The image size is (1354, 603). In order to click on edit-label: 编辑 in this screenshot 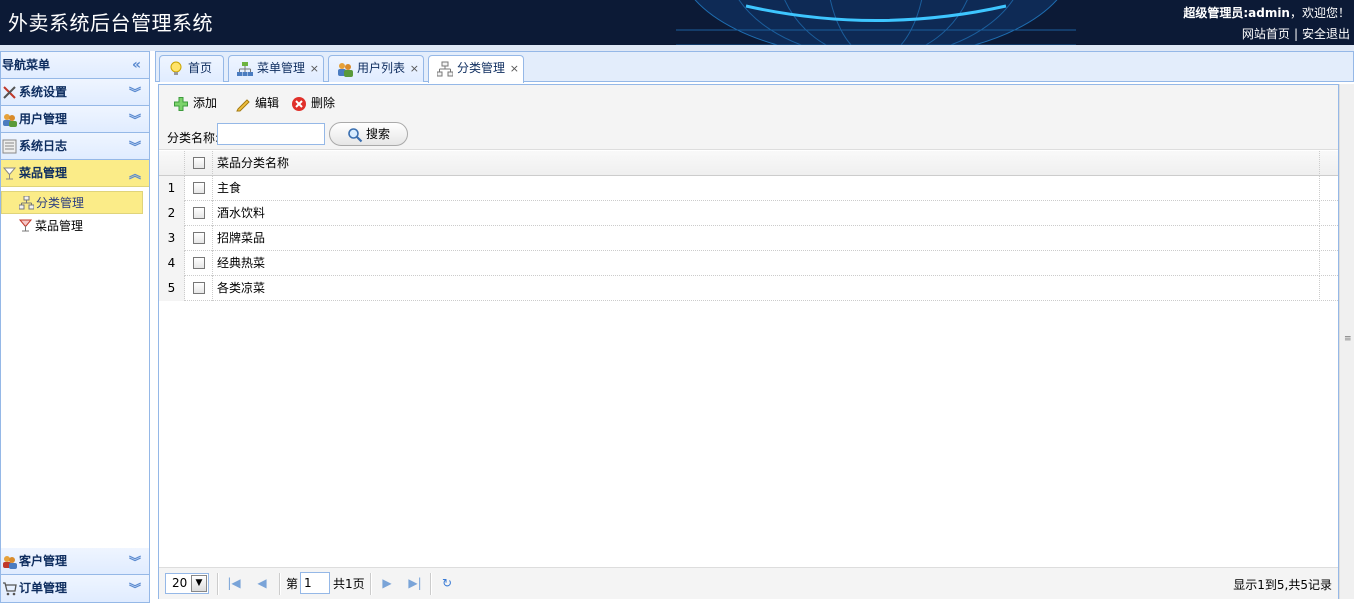, I will do `click(267, 103)`.